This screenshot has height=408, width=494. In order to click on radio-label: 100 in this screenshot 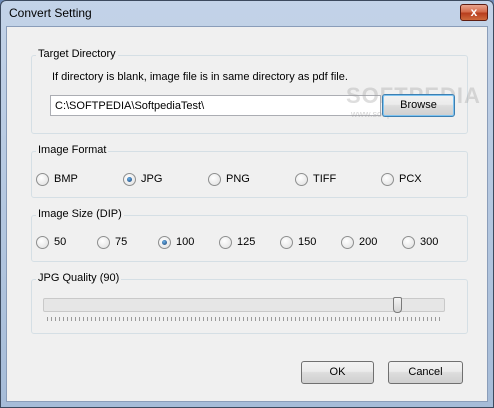, I will do `click(185, 242)`.